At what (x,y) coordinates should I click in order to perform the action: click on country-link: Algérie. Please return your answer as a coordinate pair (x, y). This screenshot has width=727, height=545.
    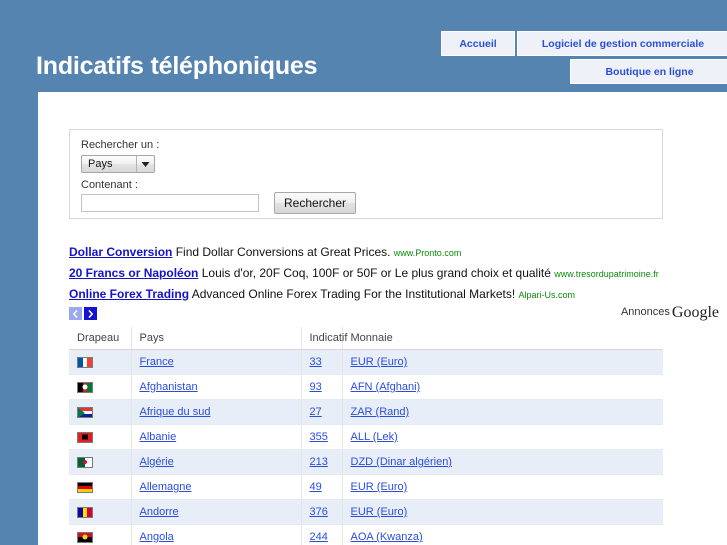
    Looking at the image, I should click on (157, 462).